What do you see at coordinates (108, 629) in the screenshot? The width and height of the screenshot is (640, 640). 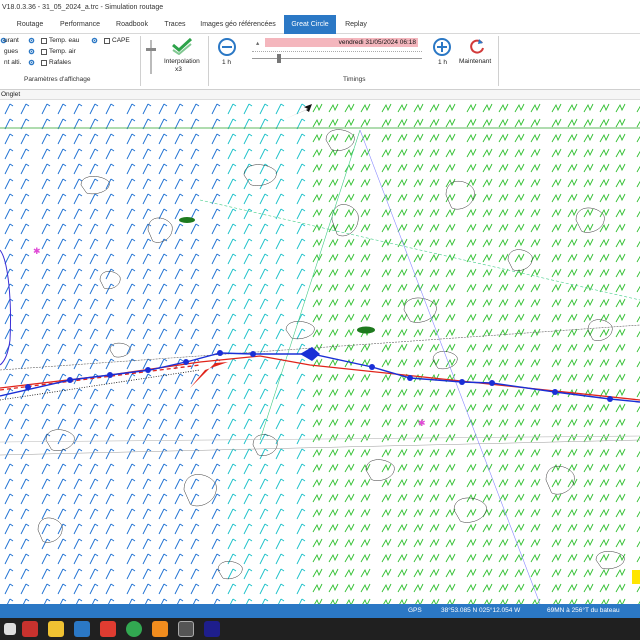 I see `app-icon-pdf` at bounding box center [108, 629].